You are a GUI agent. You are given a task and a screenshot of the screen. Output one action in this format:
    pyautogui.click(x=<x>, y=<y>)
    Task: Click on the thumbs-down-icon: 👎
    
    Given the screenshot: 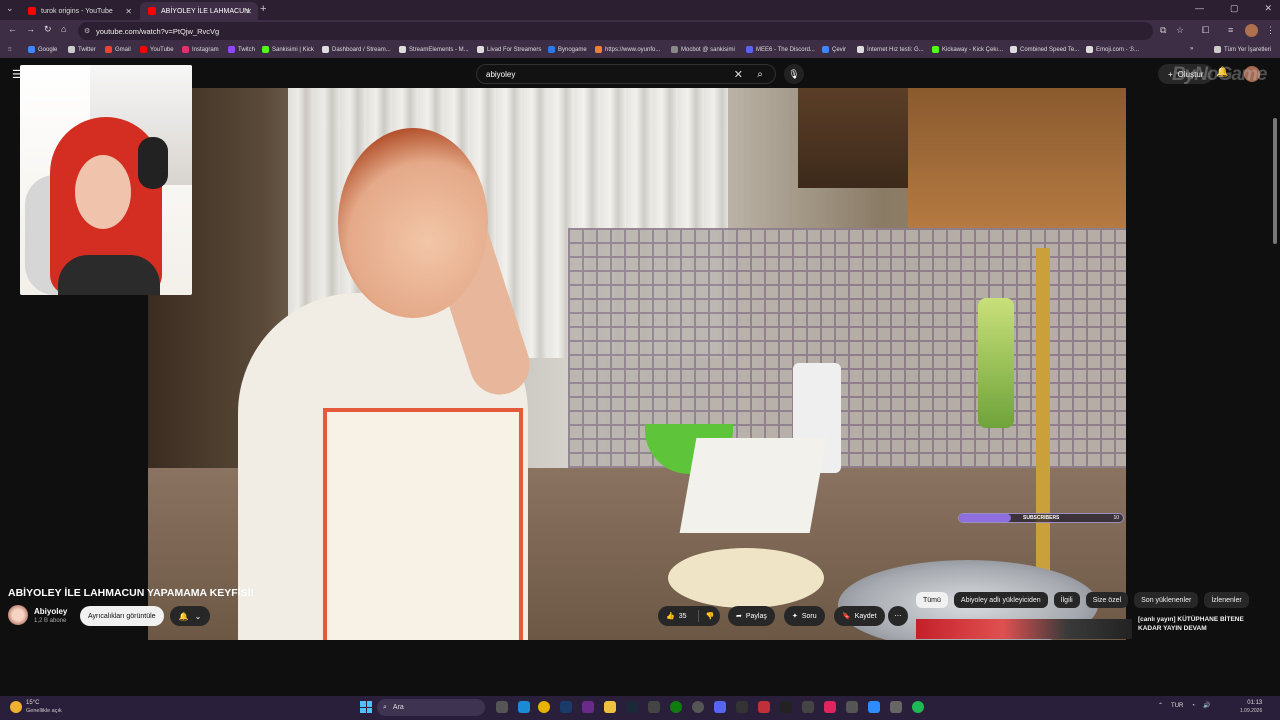 What is the action you would take?
    pyautogui.click(x=710, y=616)
    